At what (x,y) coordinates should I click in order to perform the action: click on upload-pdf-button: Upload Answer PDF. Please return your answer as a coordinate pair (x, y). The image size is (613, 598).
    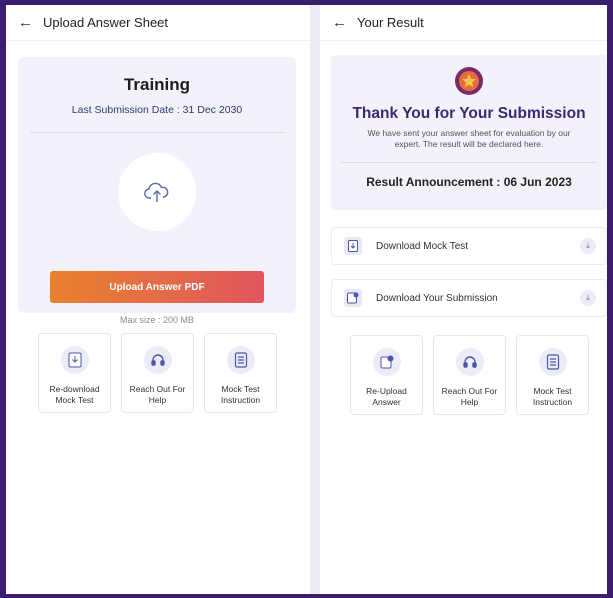
    Looking at the image, I should click on (157, 287).